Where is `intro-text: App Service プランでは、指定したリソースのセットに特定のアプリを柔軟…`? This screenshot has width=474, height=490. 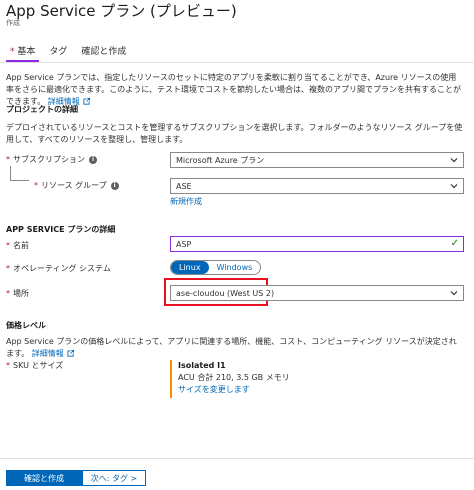 intro-text: App Service プランでは、指定したリソースのセットに特定のアプリを柔軟… is located at coordinates (235, 90).